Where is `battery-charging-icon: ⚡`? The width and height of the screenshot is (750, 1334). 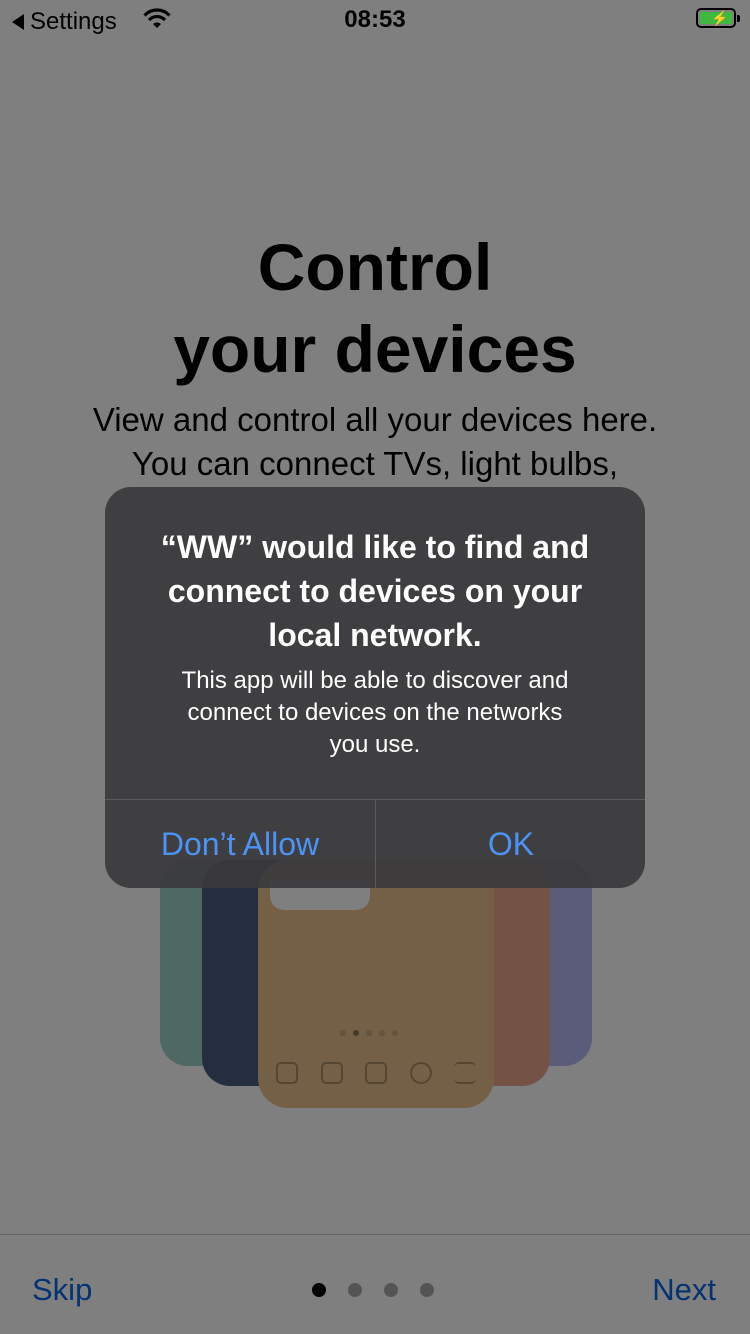 battery-charging-icon: ⚡ is located at coordinates (718, 18).